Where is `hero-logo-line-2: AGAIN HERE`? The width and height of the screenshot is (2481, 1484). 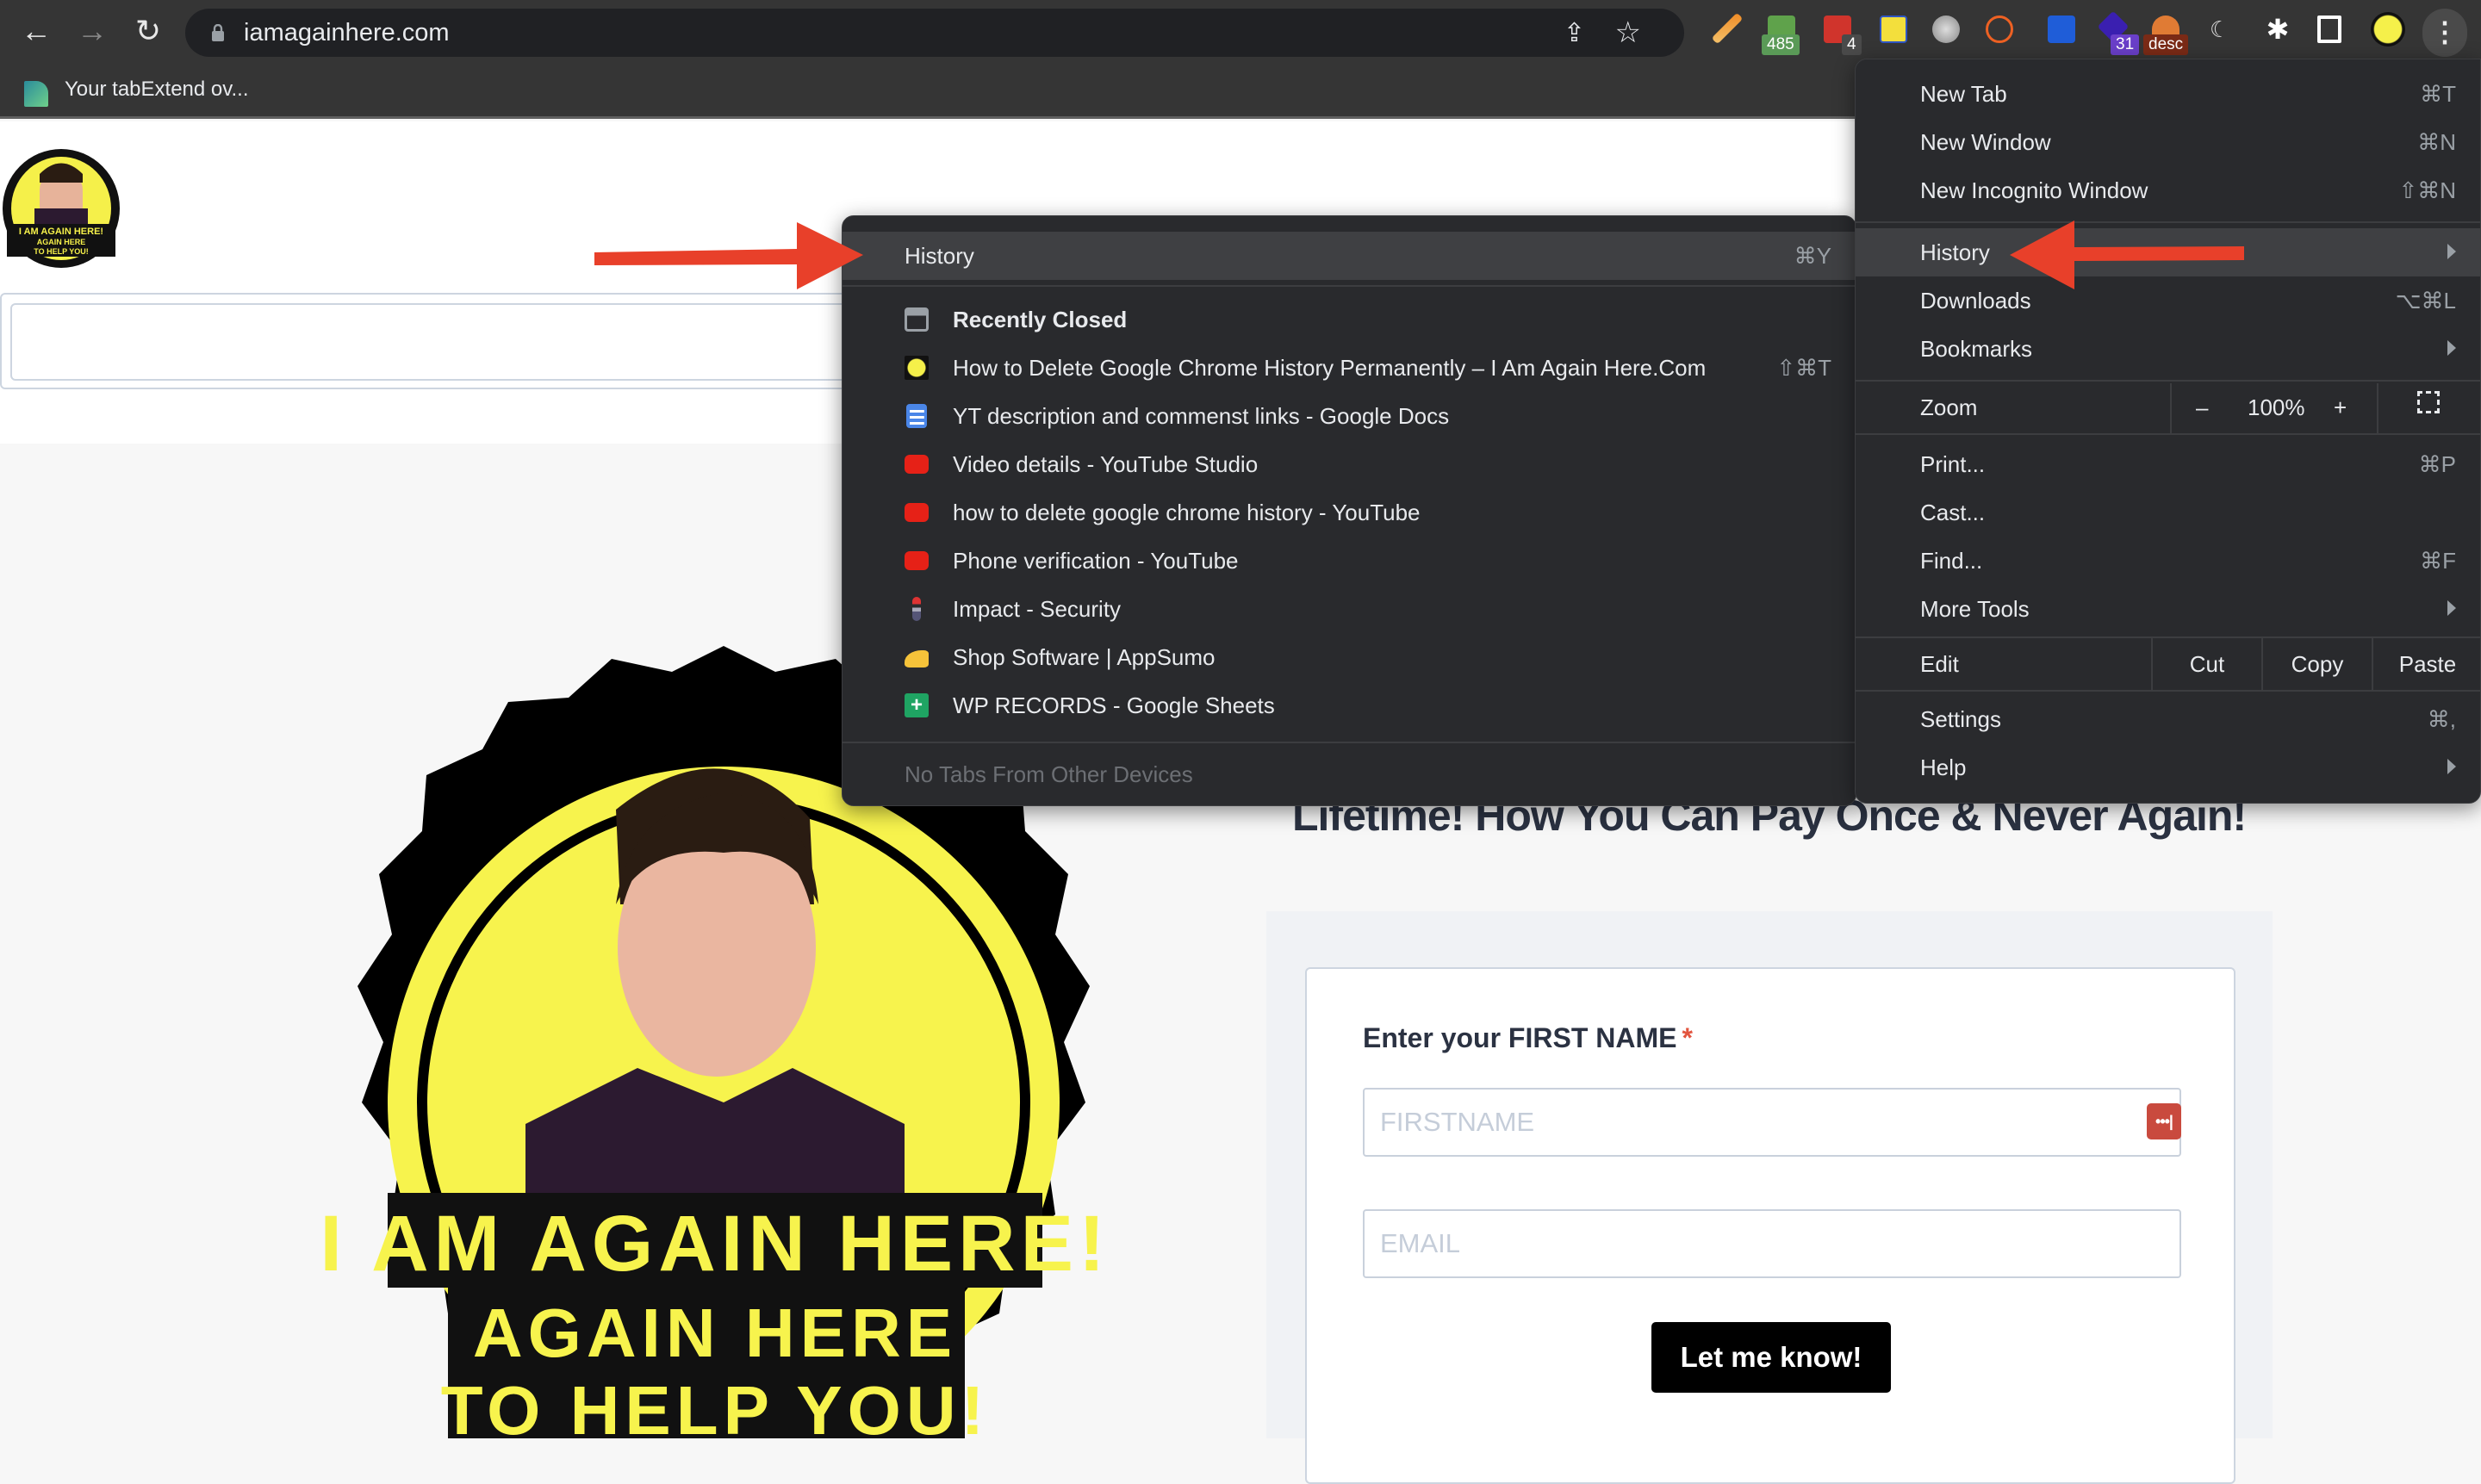
hero-logo-line-2: AGAIN HERE is located at coordinates (715, 1333).